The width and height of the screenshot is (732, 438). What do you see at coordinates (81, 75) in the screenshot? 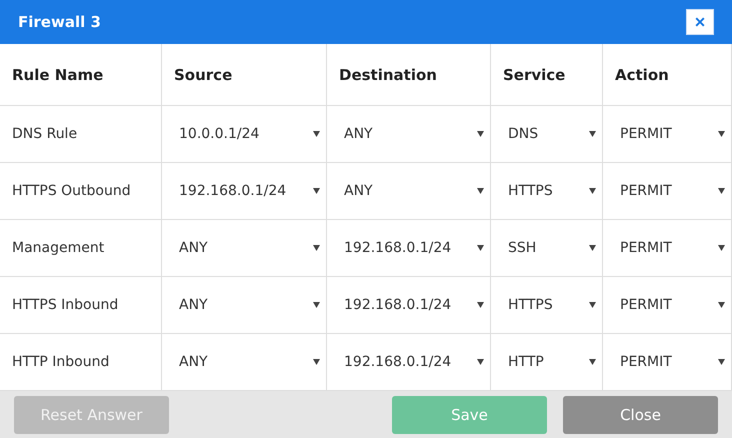
I see `column-header: Rule Name` at bounding box center [81, 75].